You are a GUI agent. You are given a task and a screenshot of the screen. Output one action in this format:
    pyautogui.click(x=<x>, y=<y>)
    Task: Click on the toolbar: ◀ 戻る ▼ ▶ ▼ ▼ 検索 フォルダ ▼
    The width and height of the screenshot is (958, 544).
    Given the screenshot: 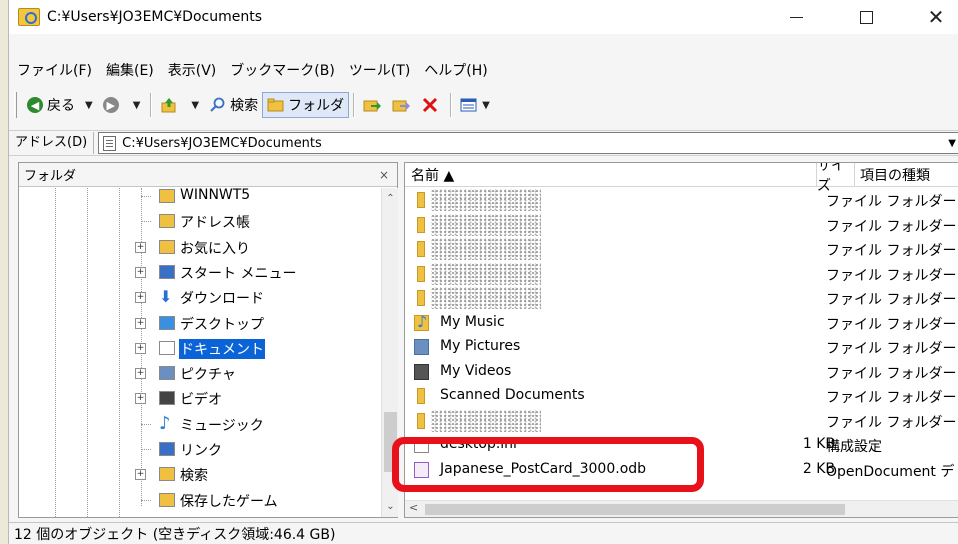 What is the action you would take?
    pyautogui.click(x=483, y=105)
    